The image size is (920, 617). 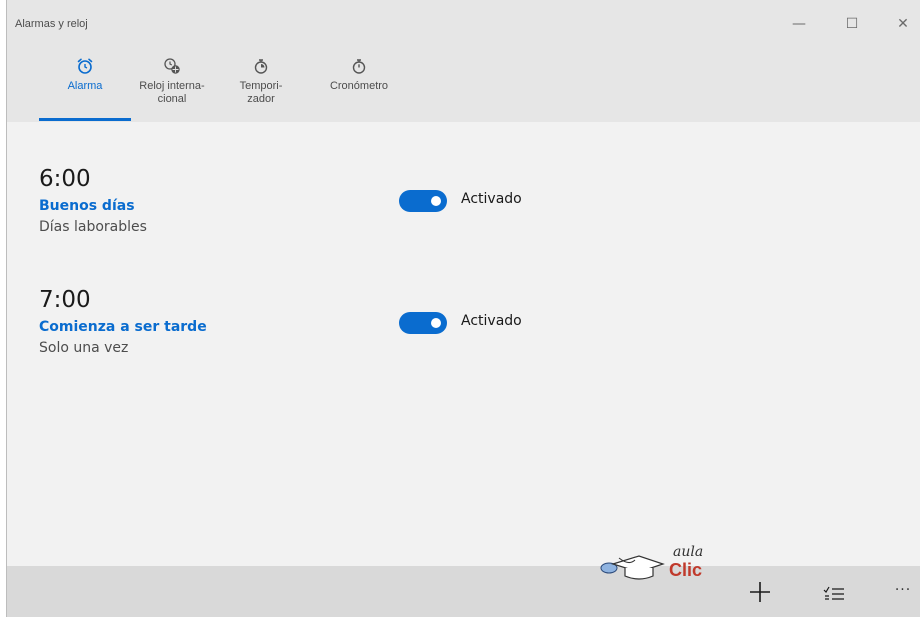 I want to click on active-tab-indicator, so click(x=85, y=119).